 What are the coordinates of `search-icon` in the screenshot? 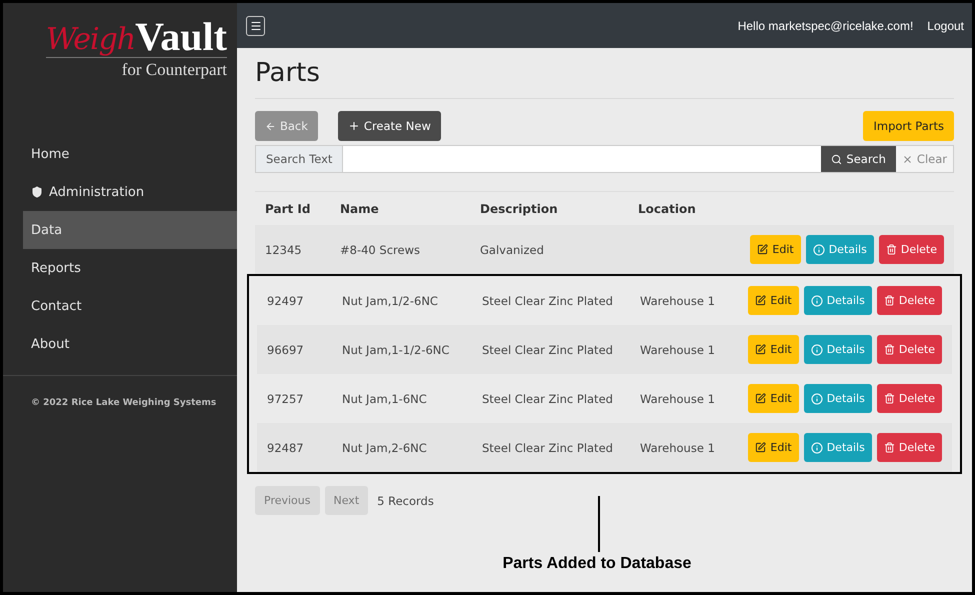 It's located at (836, 159).